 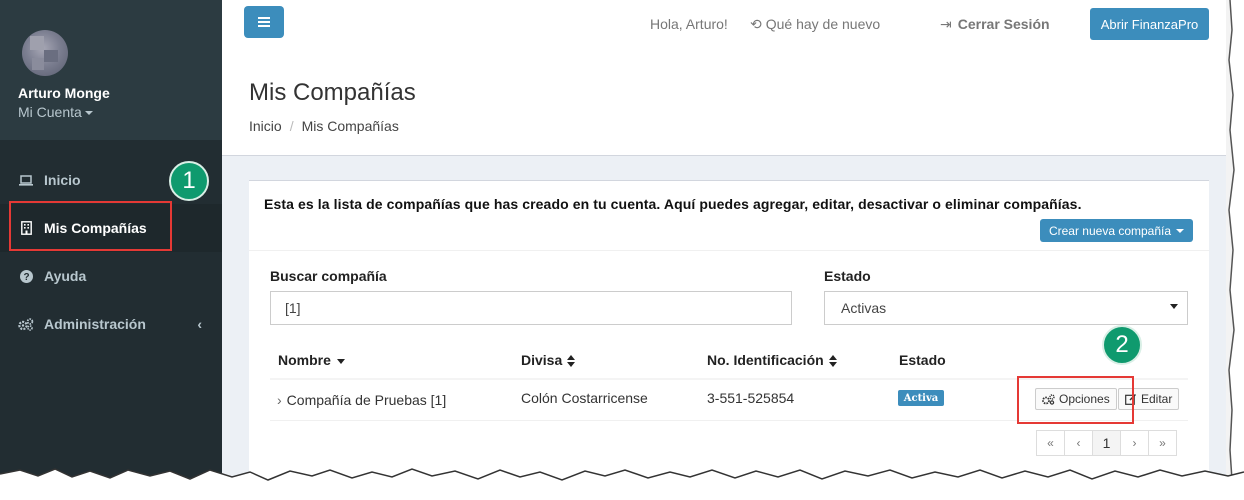 What do you see at coordinates (921, 398) in the screenshot?
I see `status-badge: Activa` at bounding box center [921, 398].